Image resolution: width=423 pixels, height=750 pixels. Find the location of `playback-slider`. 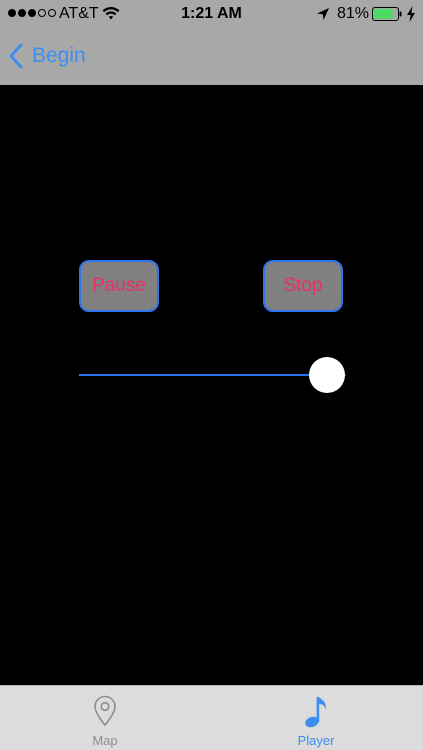

playback-slider is located at coordinates (212, 375).